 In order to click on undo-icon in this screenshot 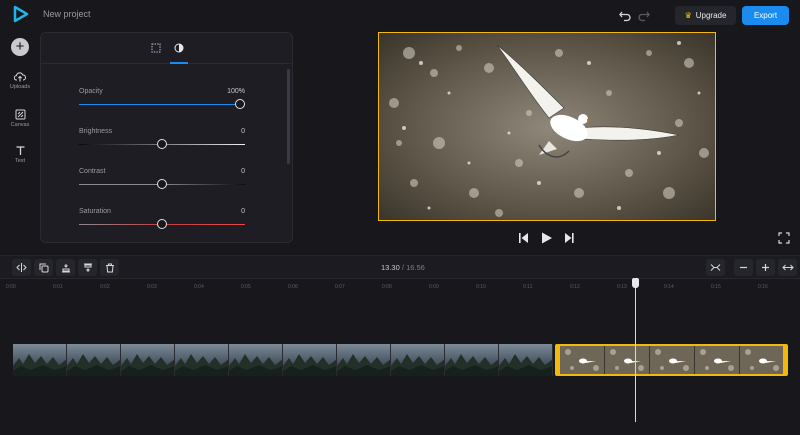, I will do `click(625, 15)`.